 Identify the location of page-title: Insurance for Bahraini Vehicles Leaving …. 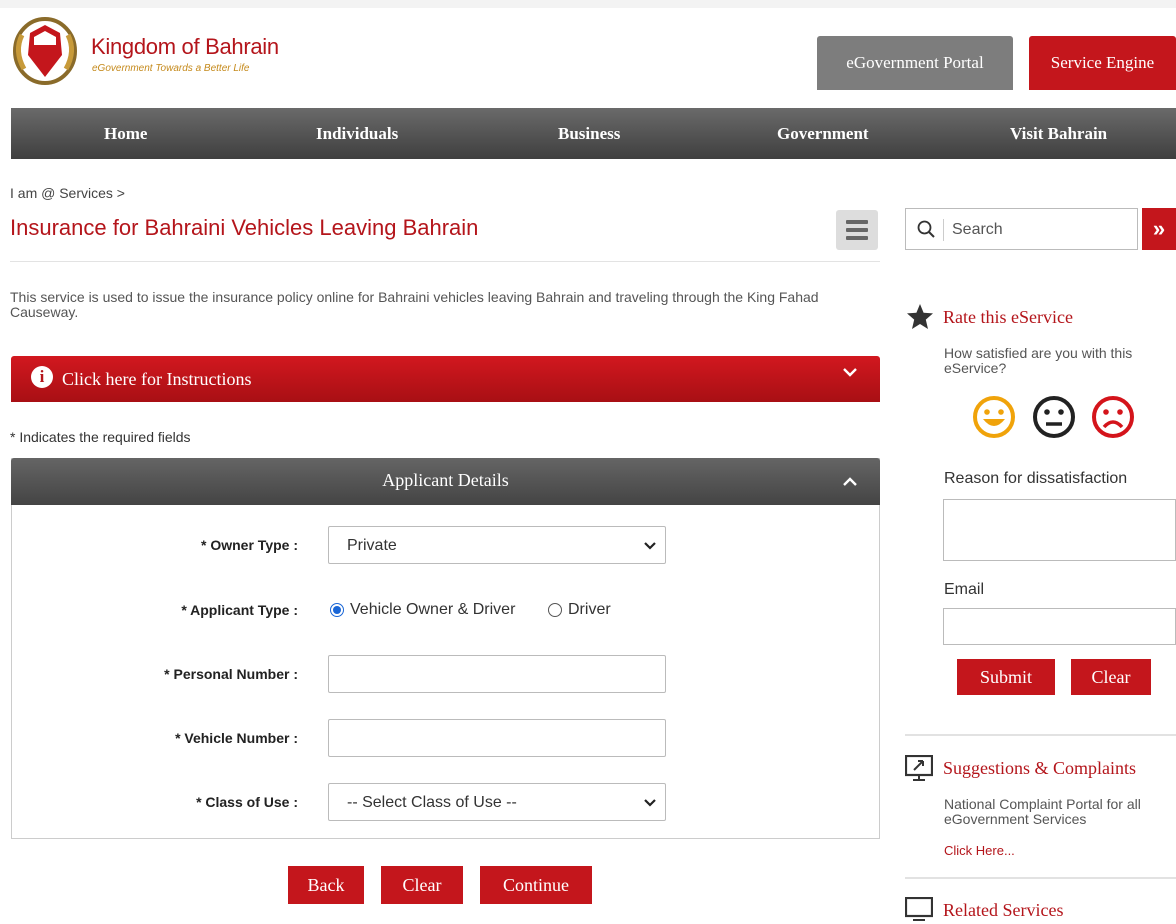
(244, 227).